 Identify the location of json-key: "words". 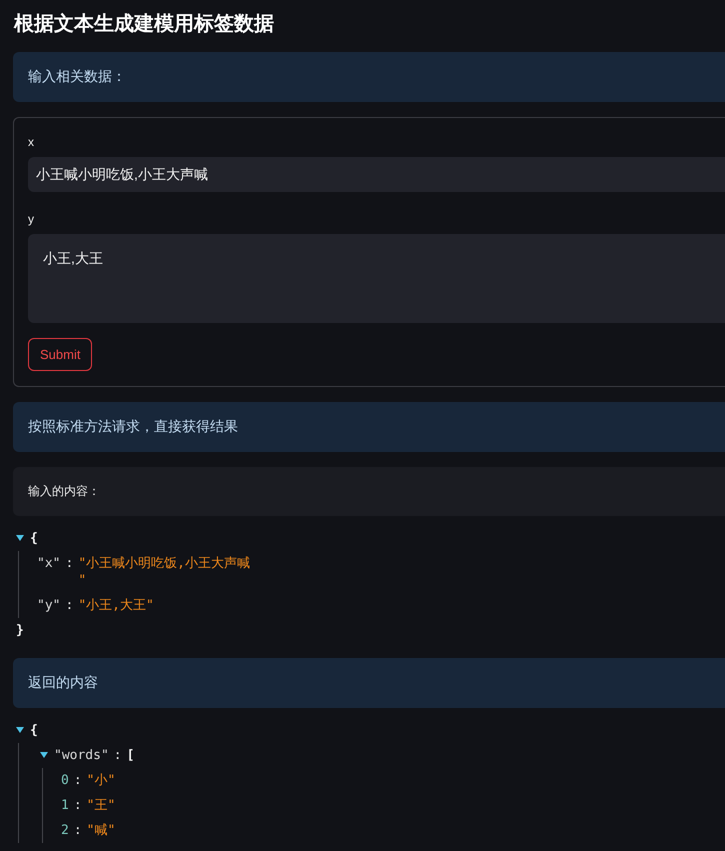
(81, 755).